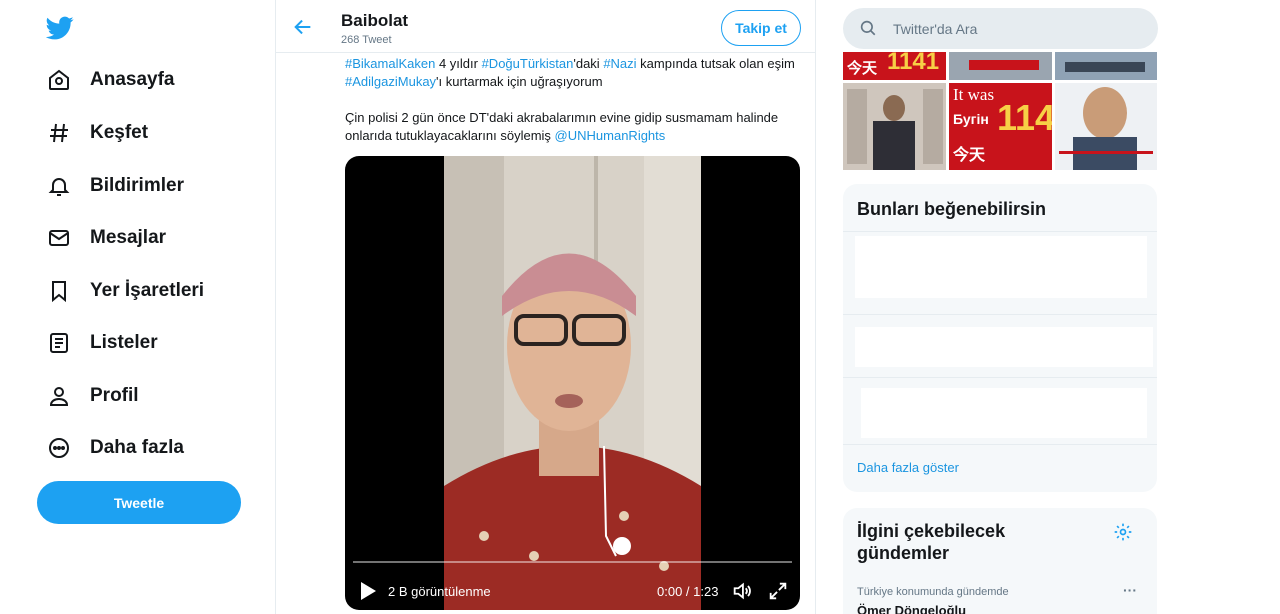 The width and height of the screenshot is (1280, 614). I want to click on hashtag-icon, so click(59, 133).